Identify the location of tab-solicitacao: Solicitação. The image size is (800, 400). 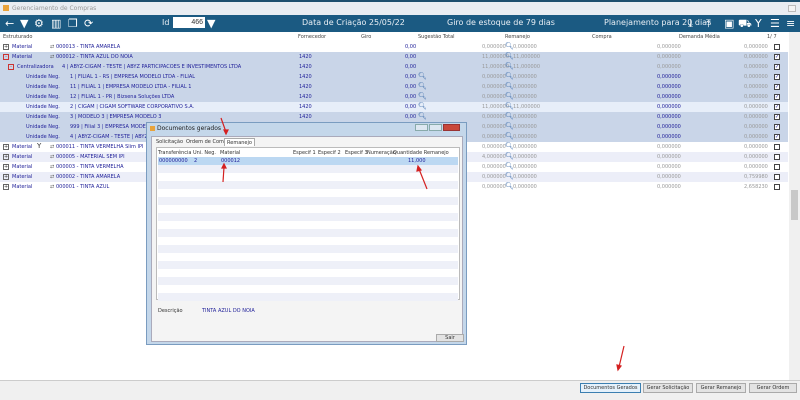
(169, 142).